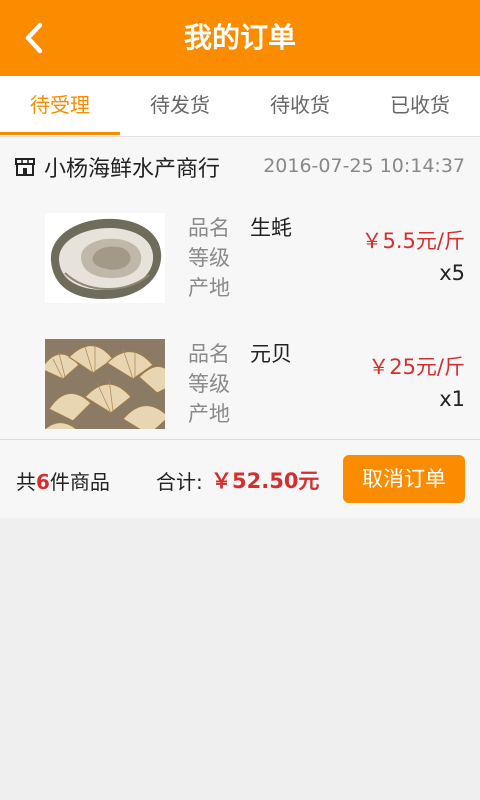 This screenshot has width=480, height=800. What do you see at coordinates (271, 228) in the screenshot?
I see `product-name: 生蚝` at bounding box center [271, 228].